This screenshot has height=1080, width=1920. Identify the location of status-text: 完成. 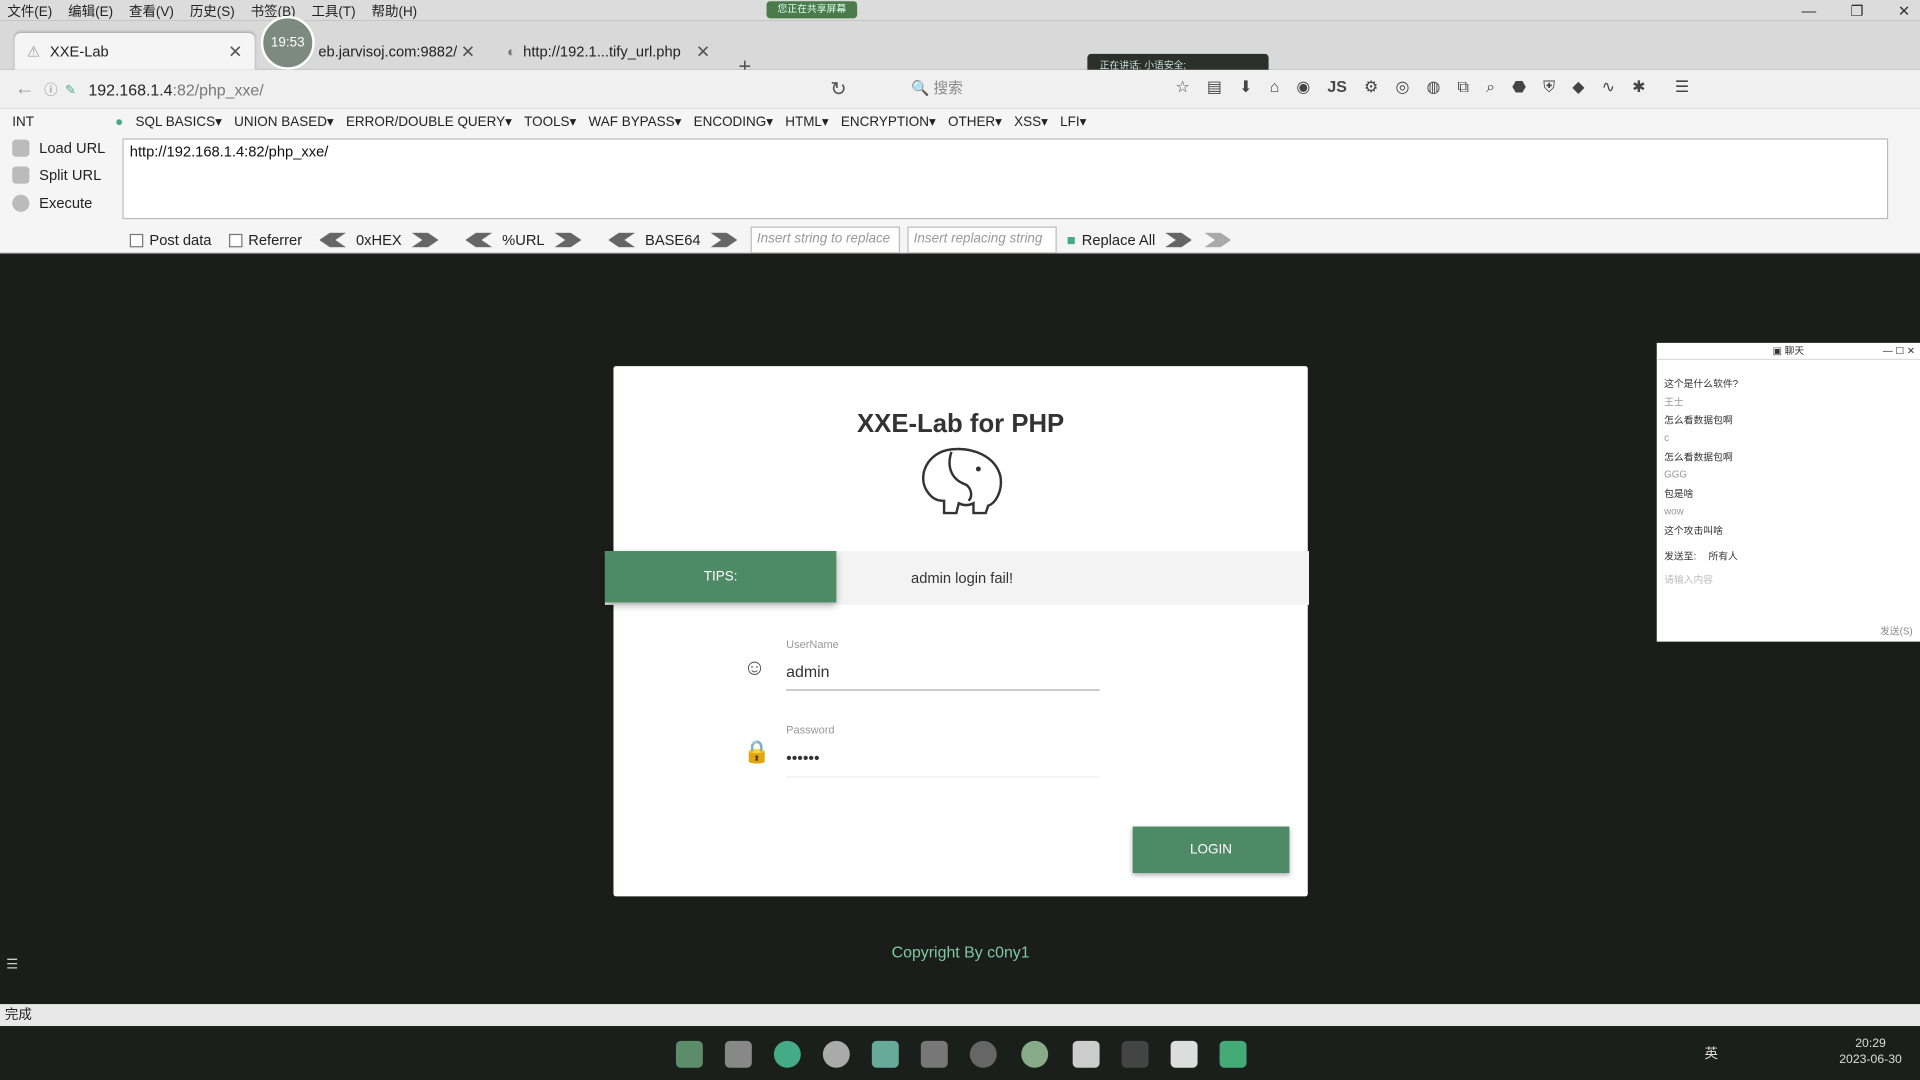
(18, 1015).